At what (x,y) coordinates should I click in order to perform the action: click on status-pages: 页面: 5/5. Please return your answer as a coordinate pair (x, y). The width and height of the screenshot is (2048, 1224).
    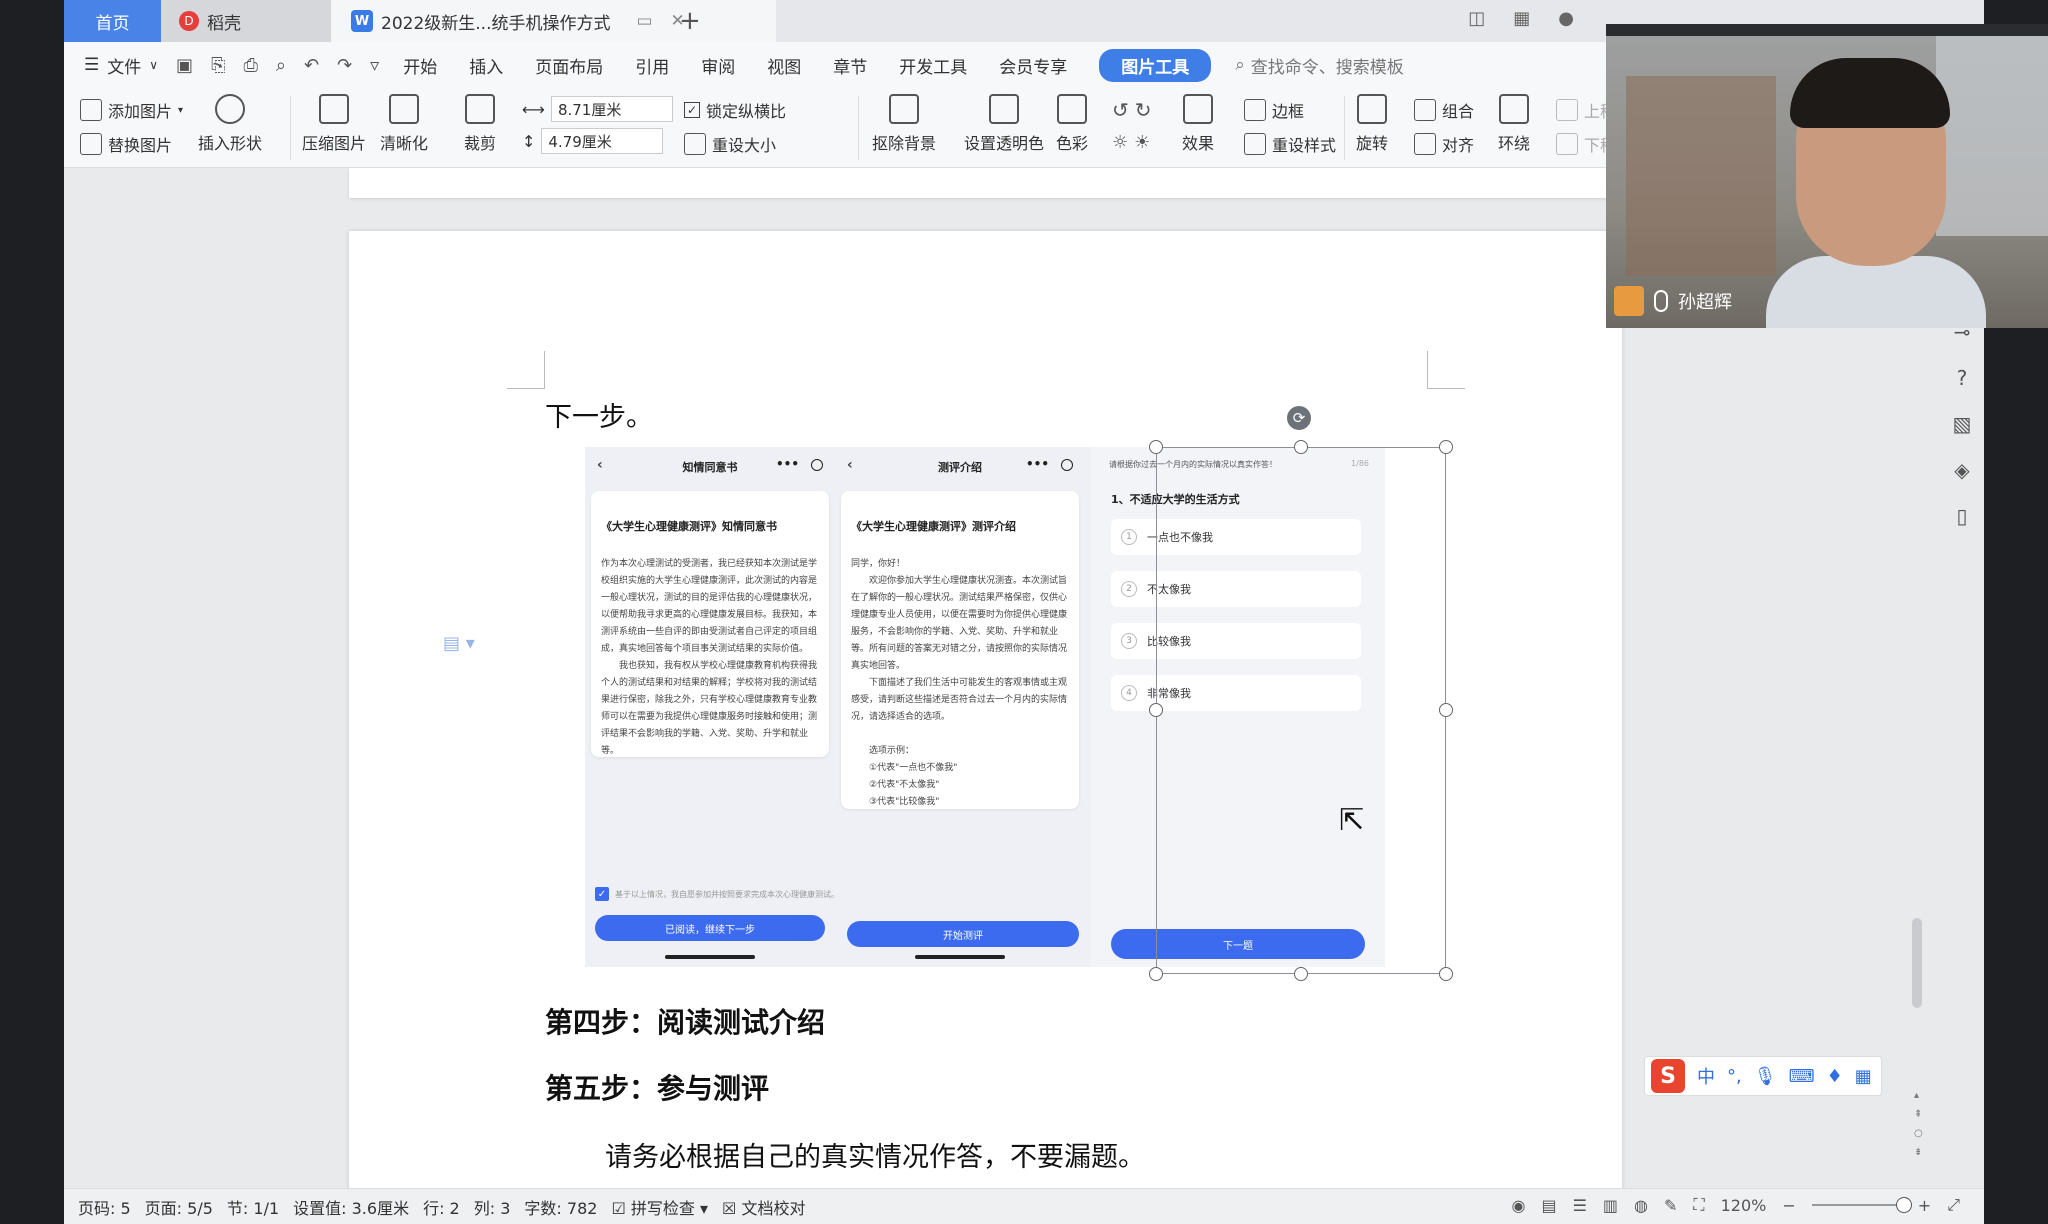
    Looking at the image, I should click on (179, 1207).